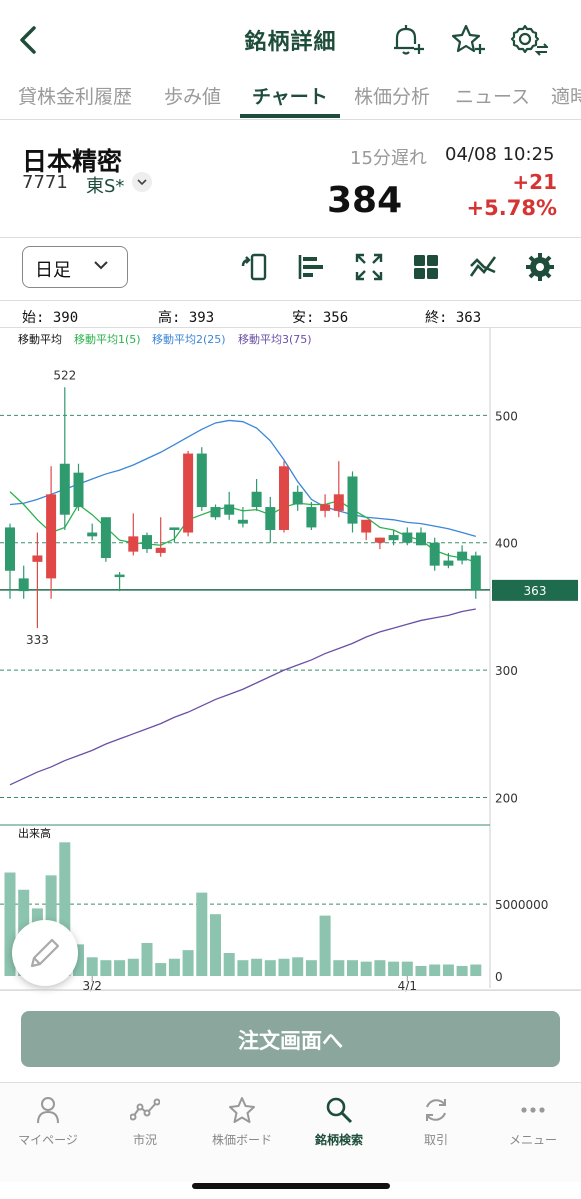 The height and width of the screenshot is (1199, 581). I want to click on nav-label: メニュー, so click(532, 1140).